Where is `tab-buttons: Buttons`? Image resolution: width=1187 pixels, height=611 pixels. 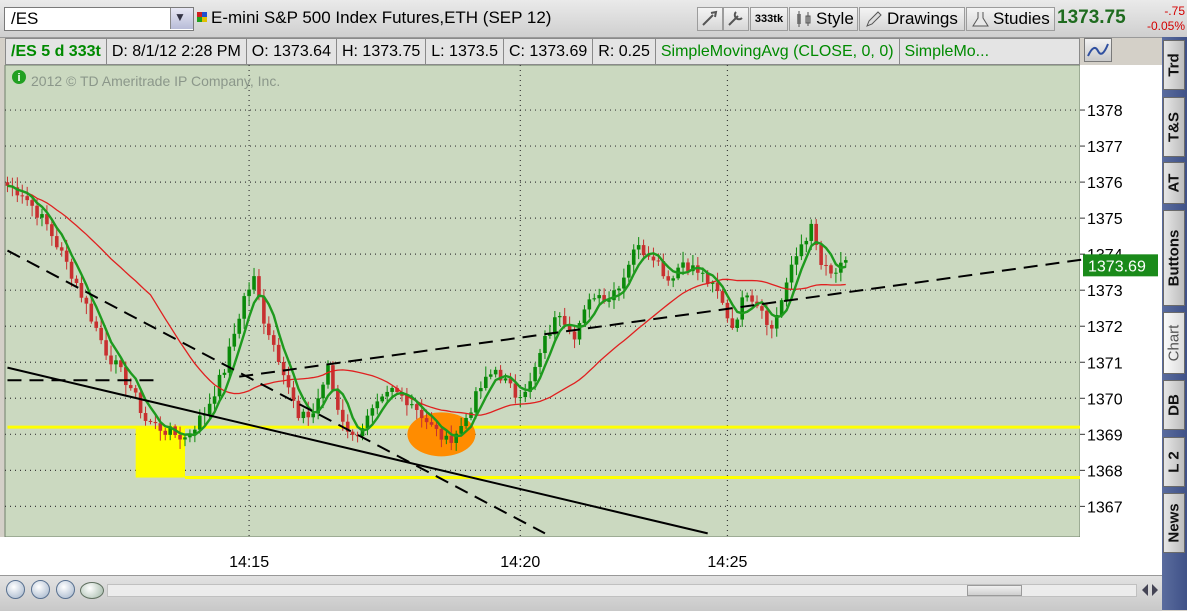 tab-buttons: Buttons is located at coordinates (1174, 258).